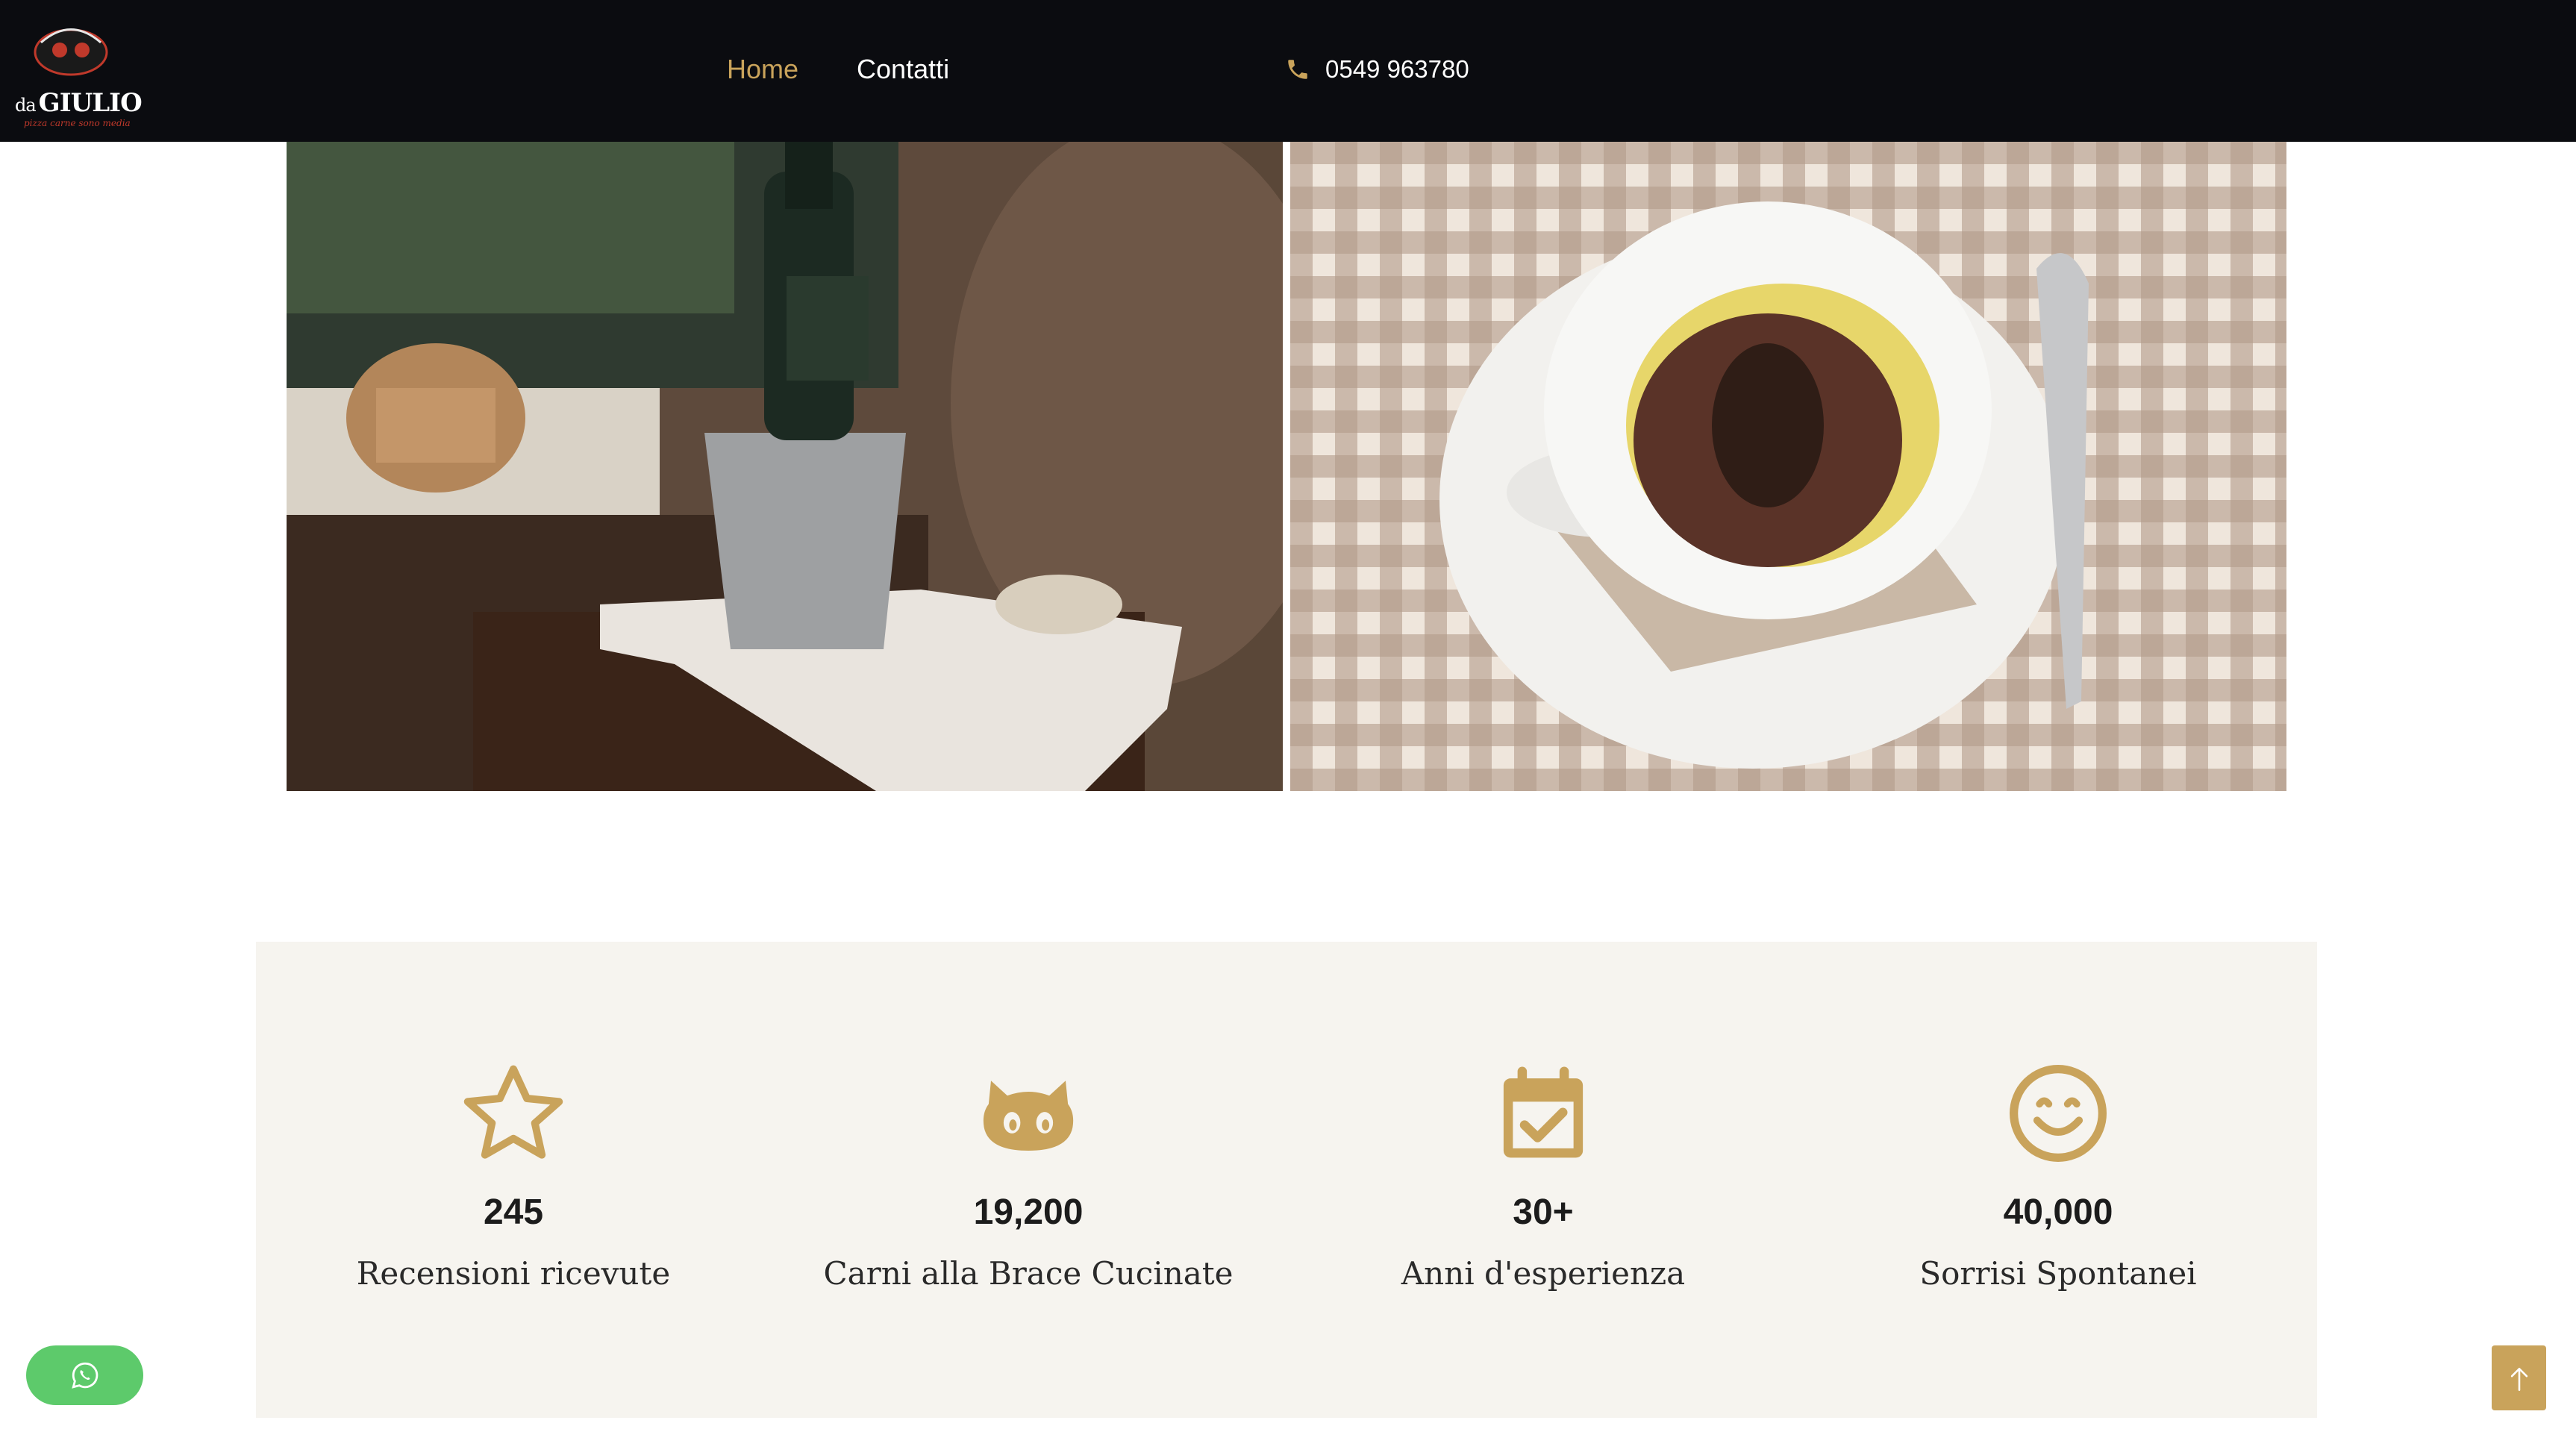 This screenshot has width=2576, height=1432. I want to click on nav-contatti-link: Contatti, so click(903, 69).